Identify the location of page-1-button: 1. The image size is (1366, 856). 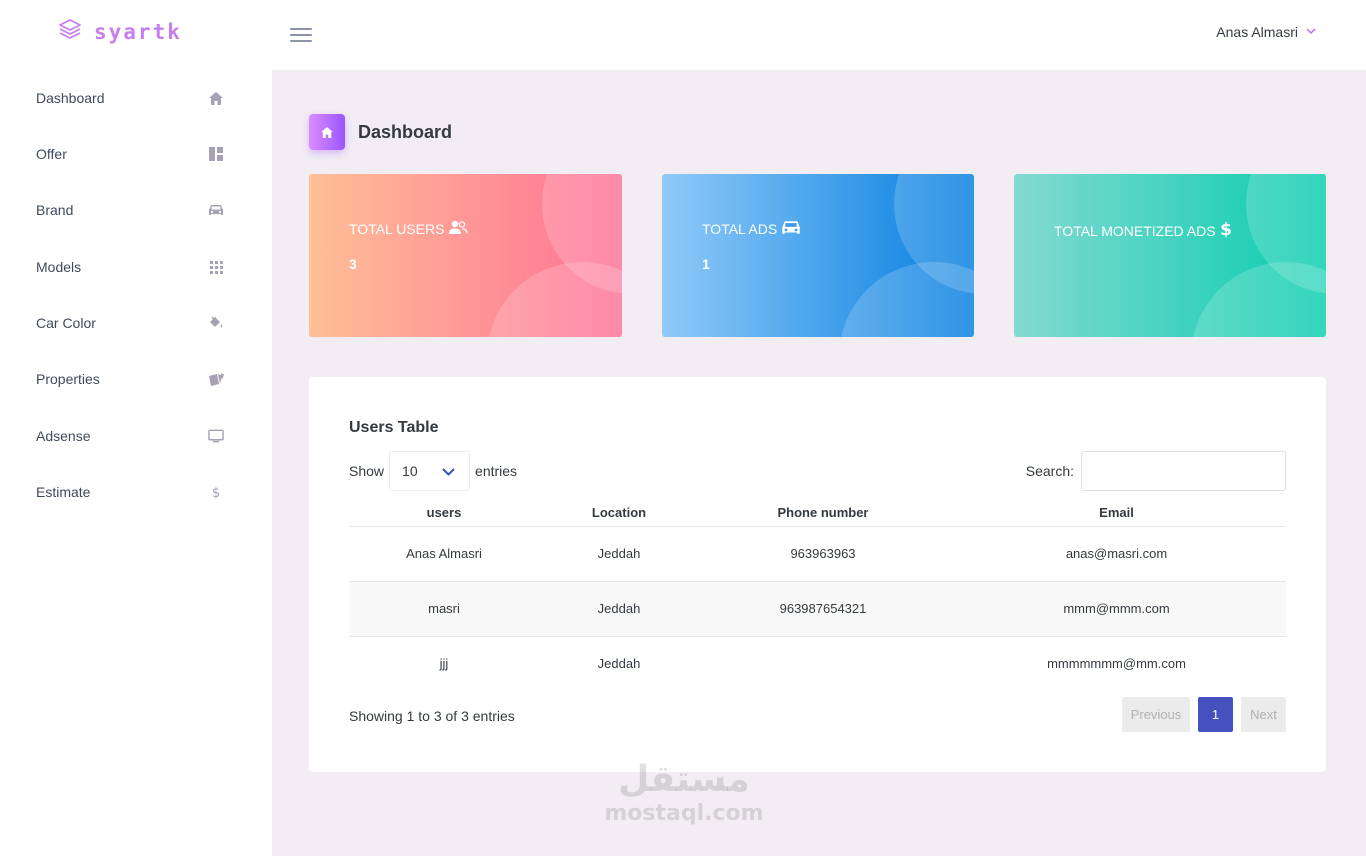
(1215, 714).